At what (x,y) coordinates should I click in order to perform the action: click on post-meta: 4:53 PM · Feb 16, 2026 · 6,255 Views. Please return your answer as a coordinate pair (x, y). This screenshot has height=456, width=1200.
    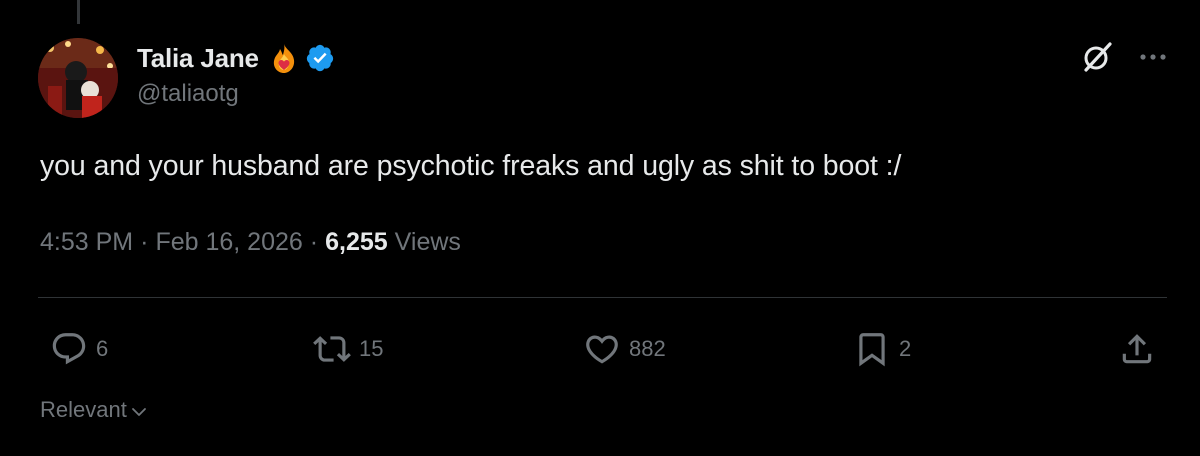
    Looking at the image, I should click on (250, 242).